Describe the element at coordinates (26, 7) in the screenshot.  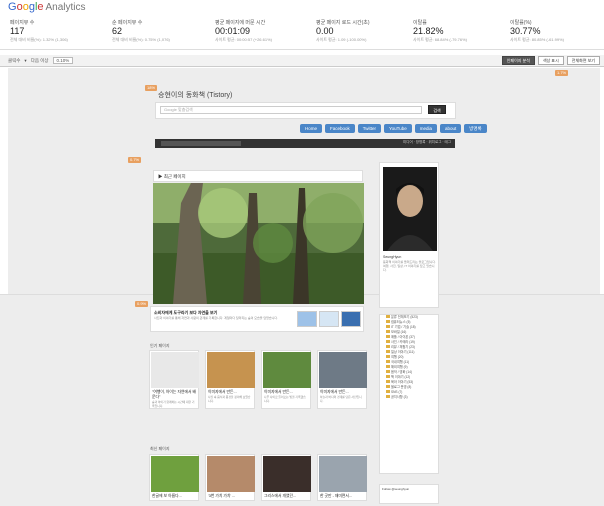
I see `logo-google: Google` at that location.